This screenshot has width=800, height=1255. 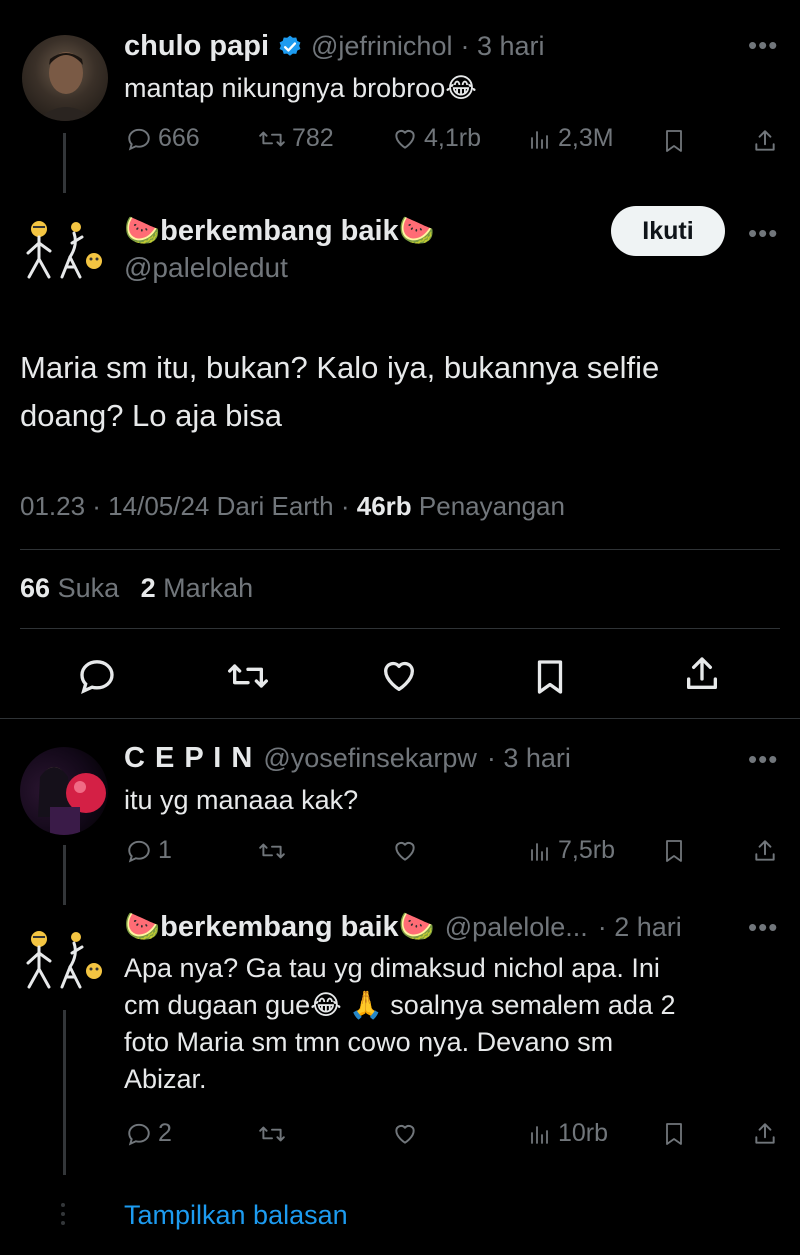 I want to click on views-label: Penayangan, so click(x=491, y=506).